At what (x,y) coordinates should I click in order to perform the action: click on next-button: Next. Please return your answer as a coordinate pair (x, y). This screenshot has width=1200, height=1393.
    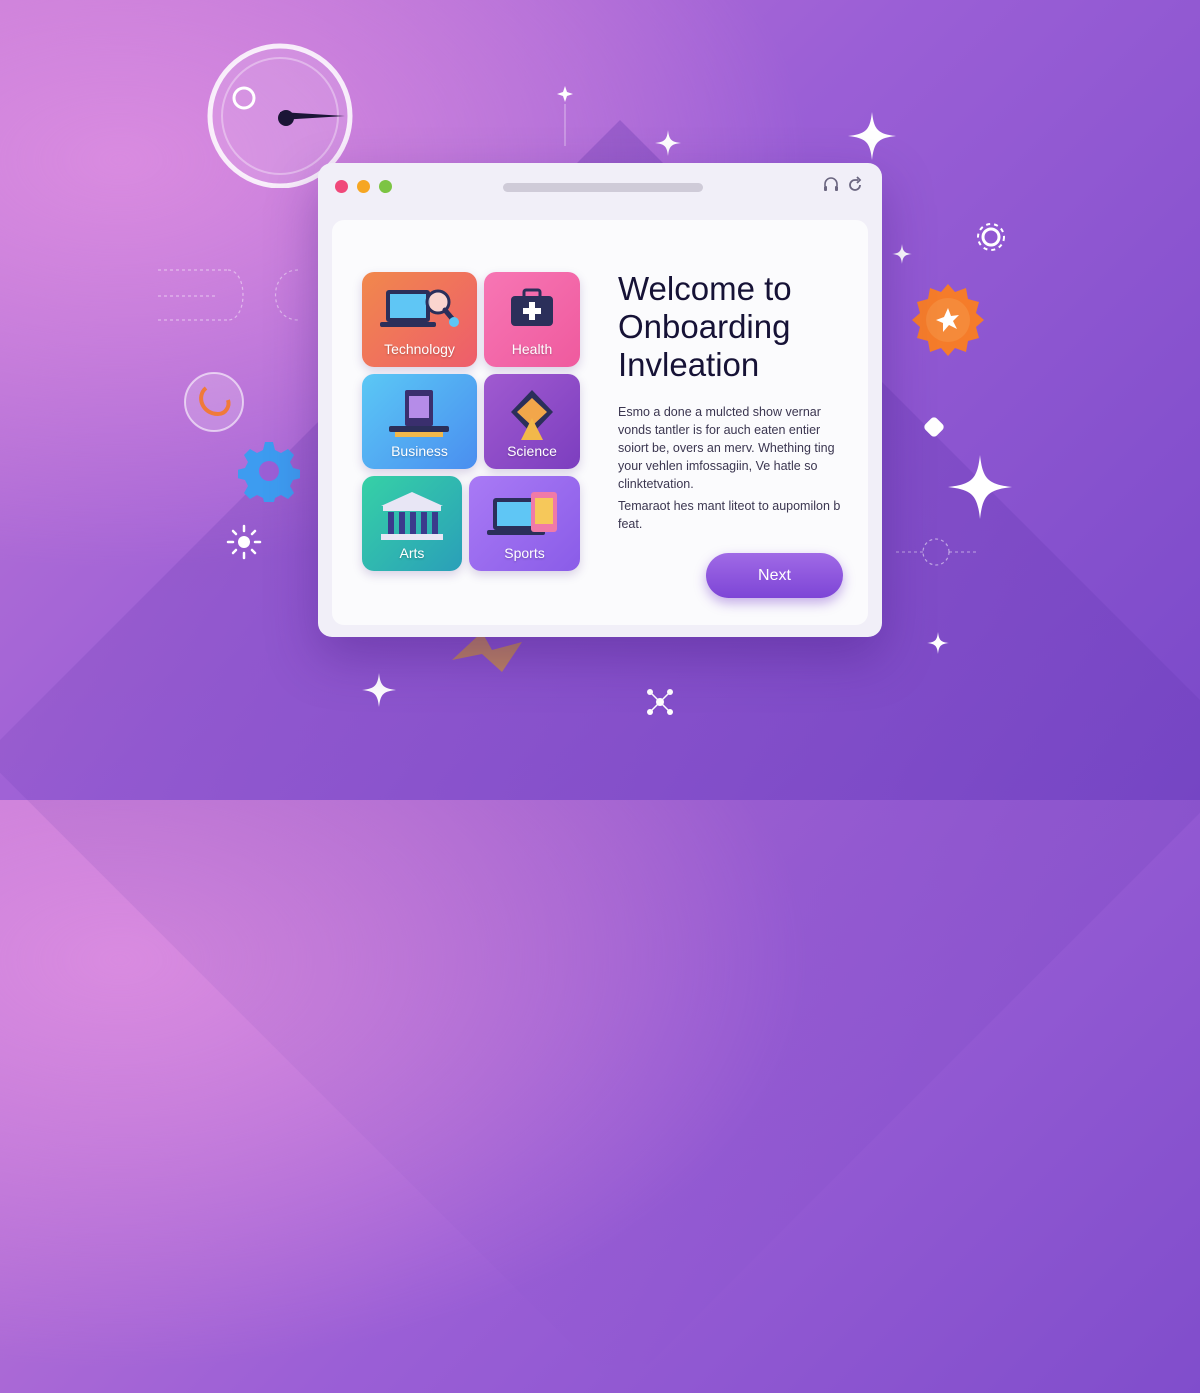
    Looking at the image, I should click on (774, 575).